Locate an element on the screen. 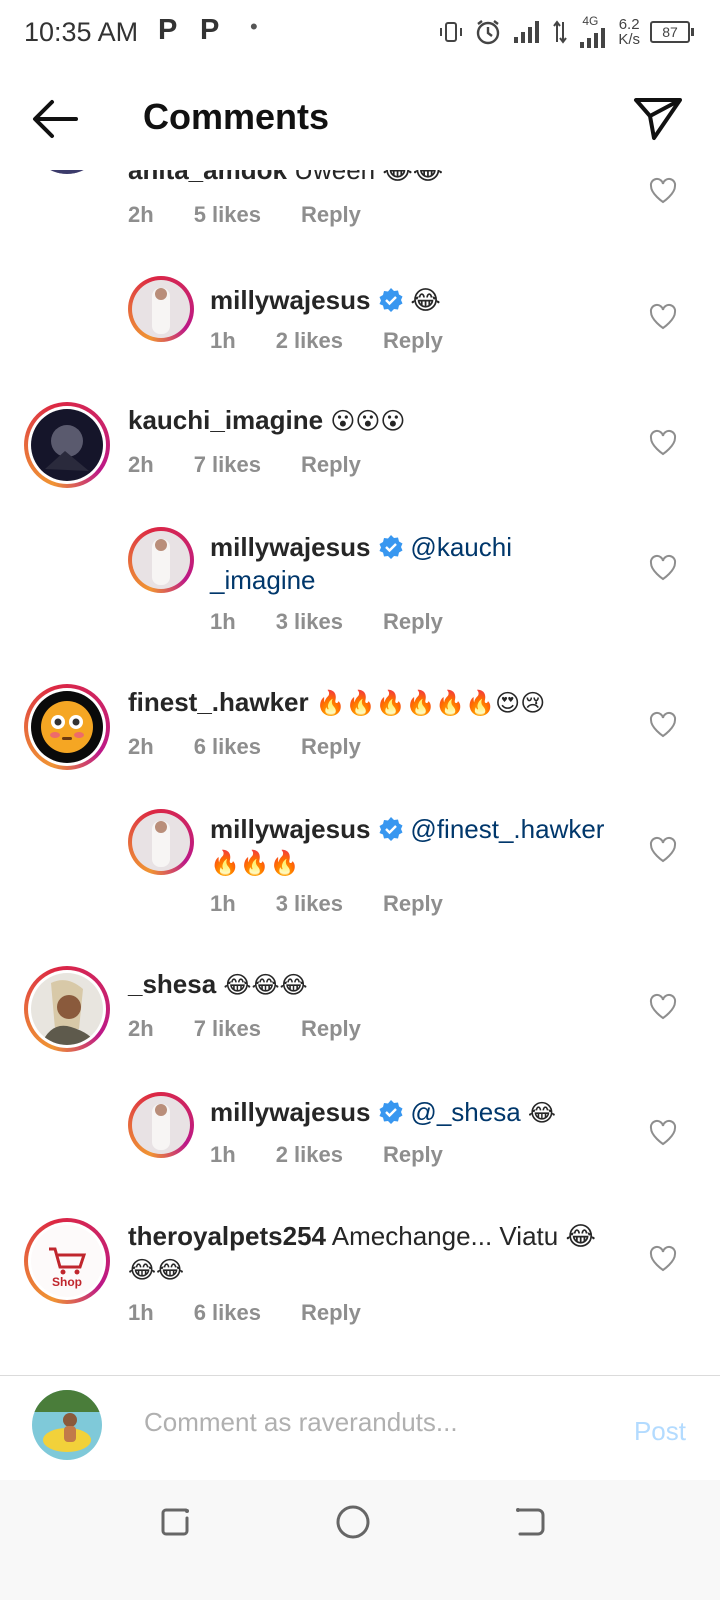 Image resolution: width=720 pixels, height=1600 pixels. comment-text: finest_.hawker 🔥🔥🔥🔥🔥🔥😍😢 is located at coordinates (337, 702).